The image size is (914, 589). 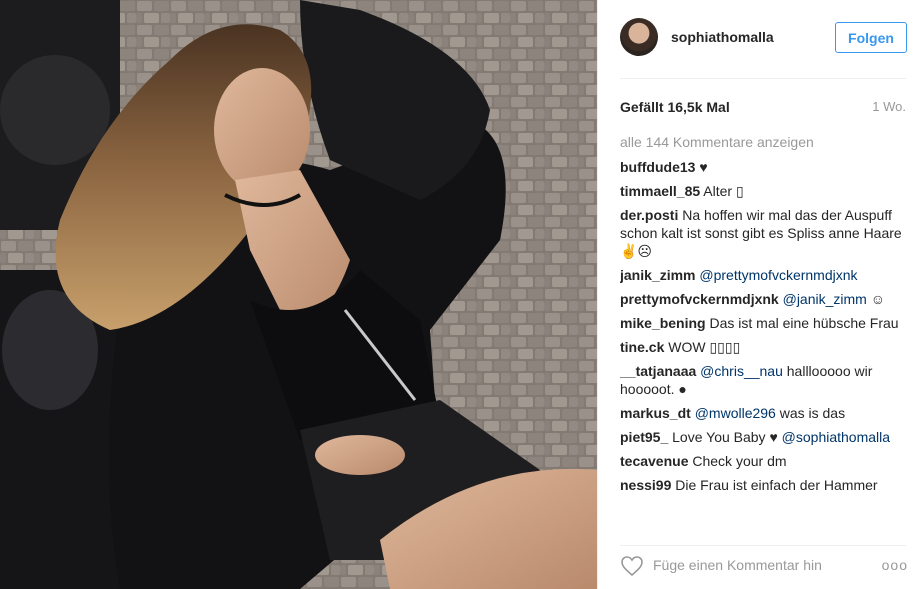 What do you see at coordinates (657, 275) in the screenshot?
I see `comment-username: janik_zimm` at bounding box center [657, 275].